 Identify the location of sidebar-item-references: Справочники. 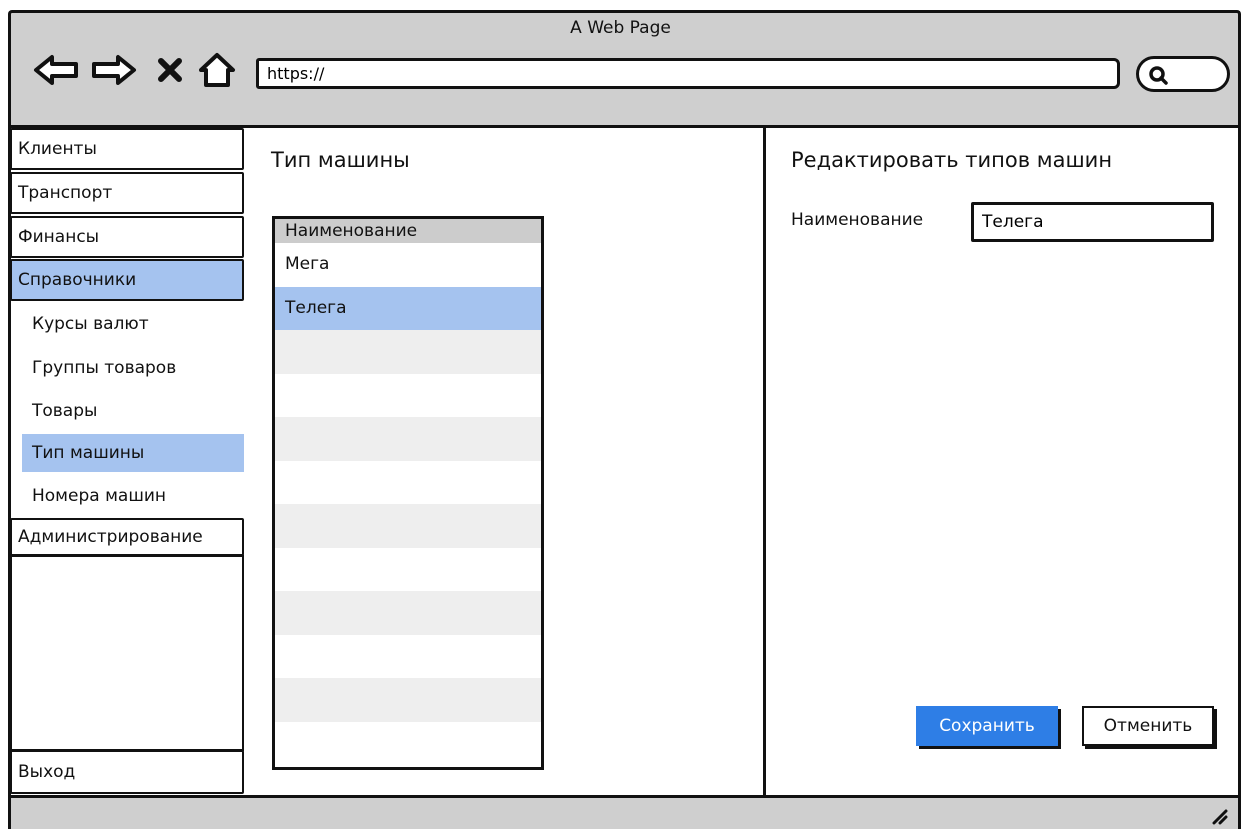
(127, 280).